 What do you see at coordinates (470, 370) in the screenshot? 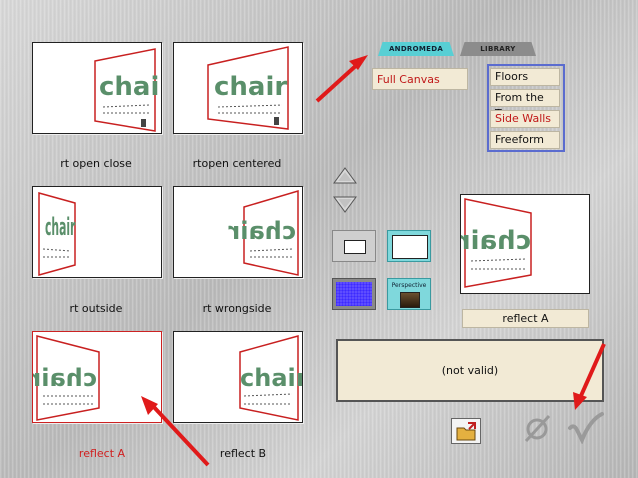
I see `status-box: (not valid)` at bounding box center [470, 370].